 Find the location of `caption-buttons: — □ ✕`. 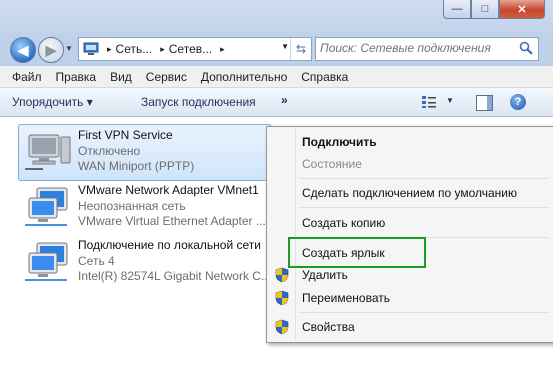

caption-buttons: — □ ✕ is located at coordinates (494, 9).